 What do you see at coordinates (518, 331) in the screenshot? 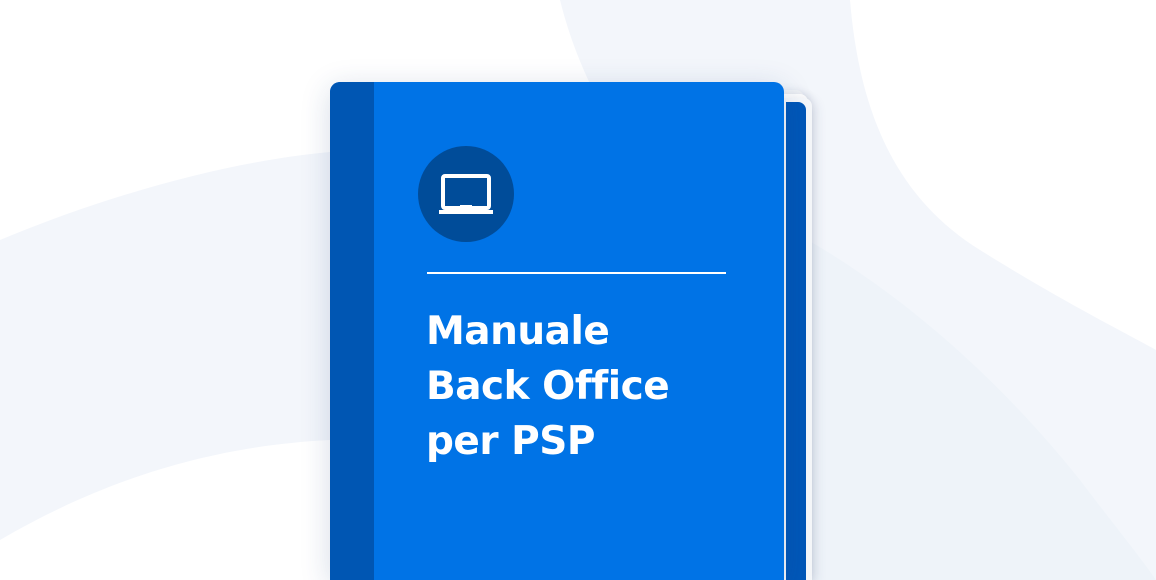
I see `book-title-line-1: Manuale` at bounding box center [518, 331].